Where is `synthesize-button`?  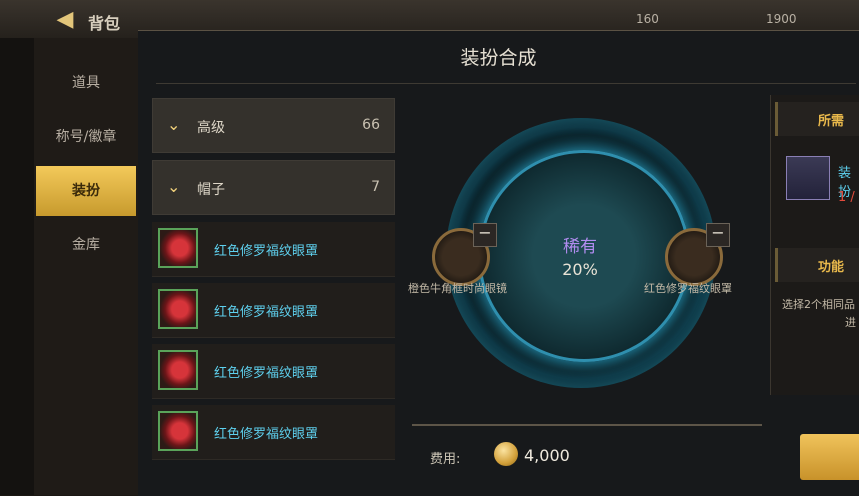
synthesize-button is located at coordinates (829, 457).